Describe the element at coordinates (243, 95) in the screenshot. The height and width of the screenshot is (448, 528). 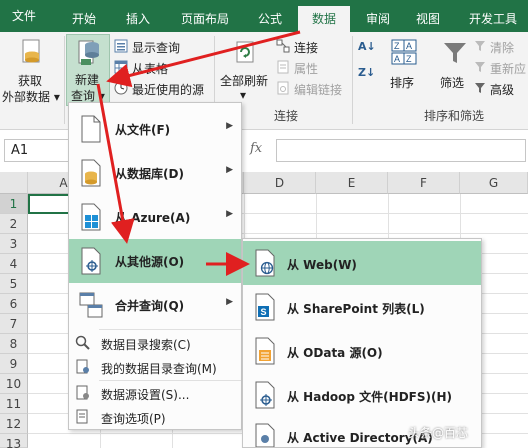
I see `chevron-down-icon: ▾` at that location.